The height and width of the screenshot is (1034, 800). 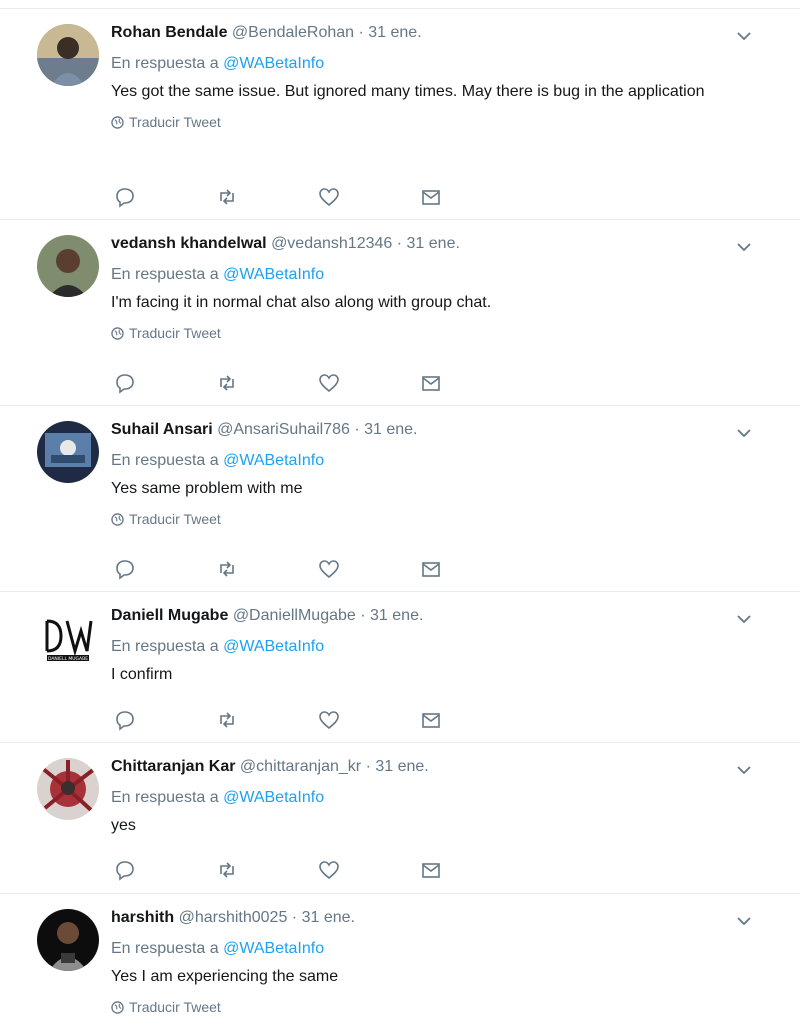 I want to click on user-name: vedansh khandelwal, so click(x=189, y=243).